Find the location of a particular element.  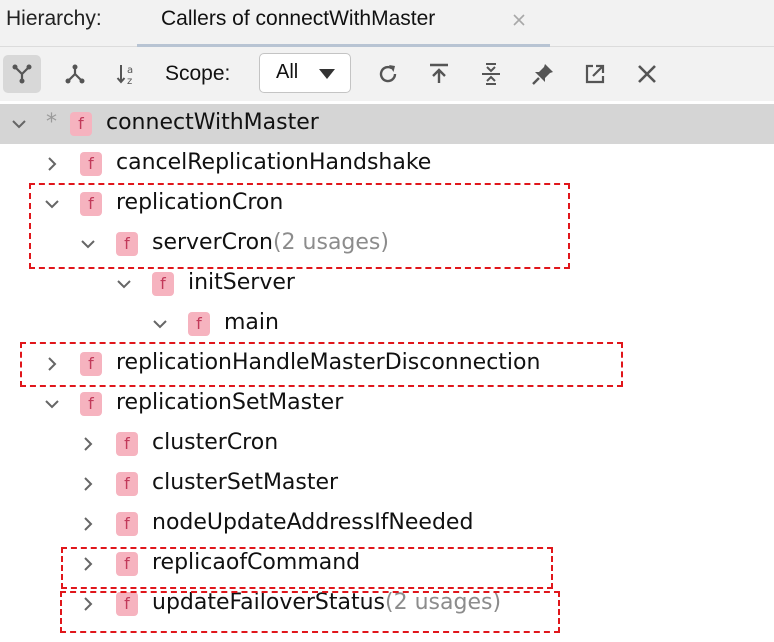

caller-hierarchy-button is located at coordinates (22, 74).